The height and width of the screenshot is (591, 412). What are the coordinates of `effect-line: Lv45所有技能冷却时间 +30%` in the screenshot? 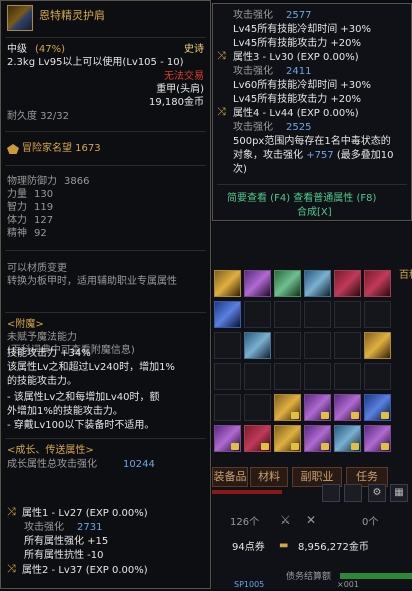 It's located at (302, 29).